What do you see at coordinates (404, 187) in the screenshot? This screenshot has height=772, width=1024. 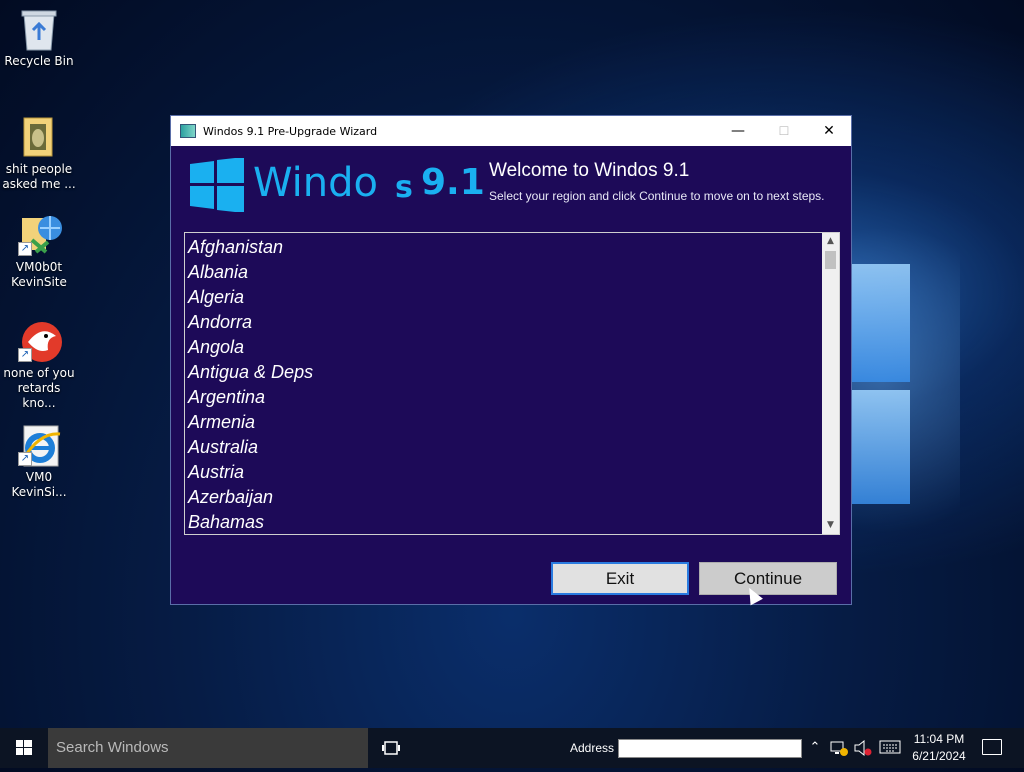 I see `logo-wordmark-s: s` at bounding box center [404, 187].